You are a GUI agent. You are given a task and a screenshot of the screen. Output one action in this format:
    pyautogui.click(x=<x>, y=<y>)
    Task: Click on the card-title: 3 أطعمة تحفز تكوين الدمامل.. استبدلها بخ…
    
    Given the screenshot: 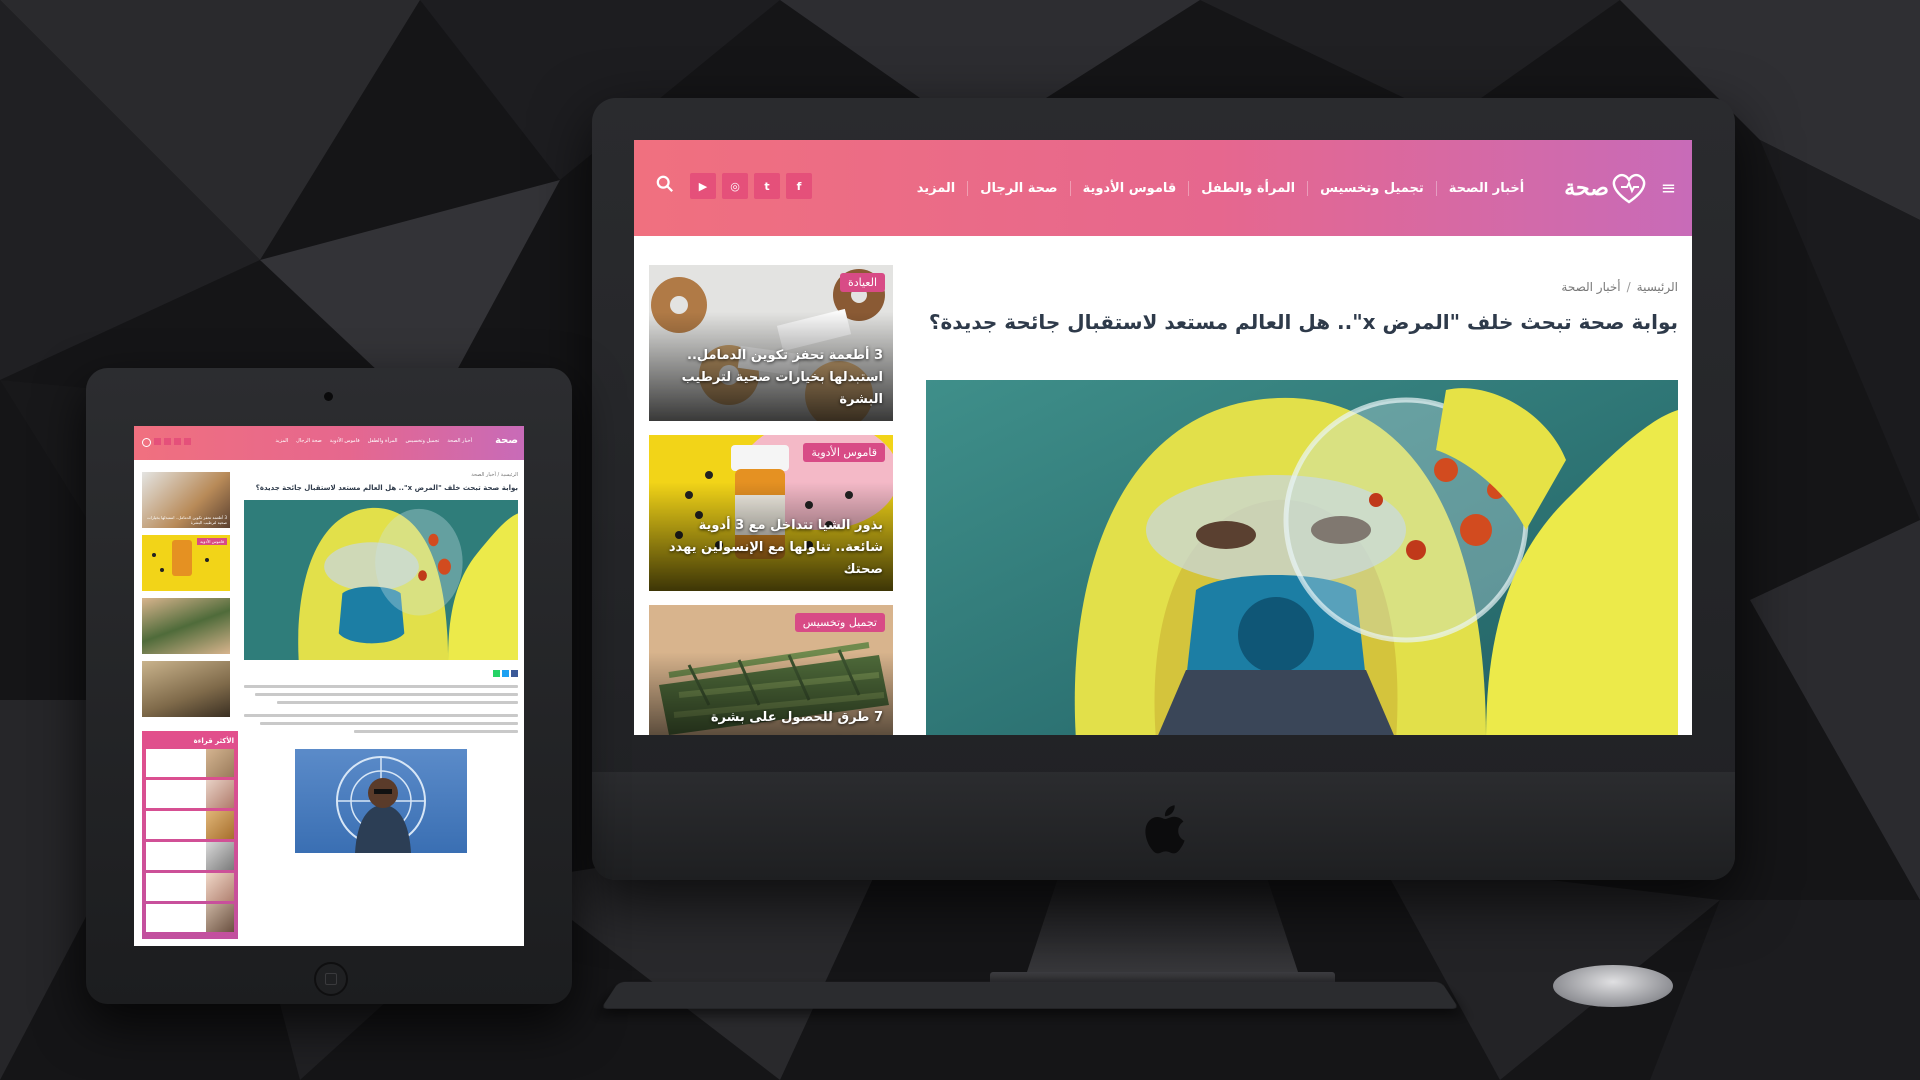 What is the action you would take?
    pyautogui.click(x=771, y=378)
    